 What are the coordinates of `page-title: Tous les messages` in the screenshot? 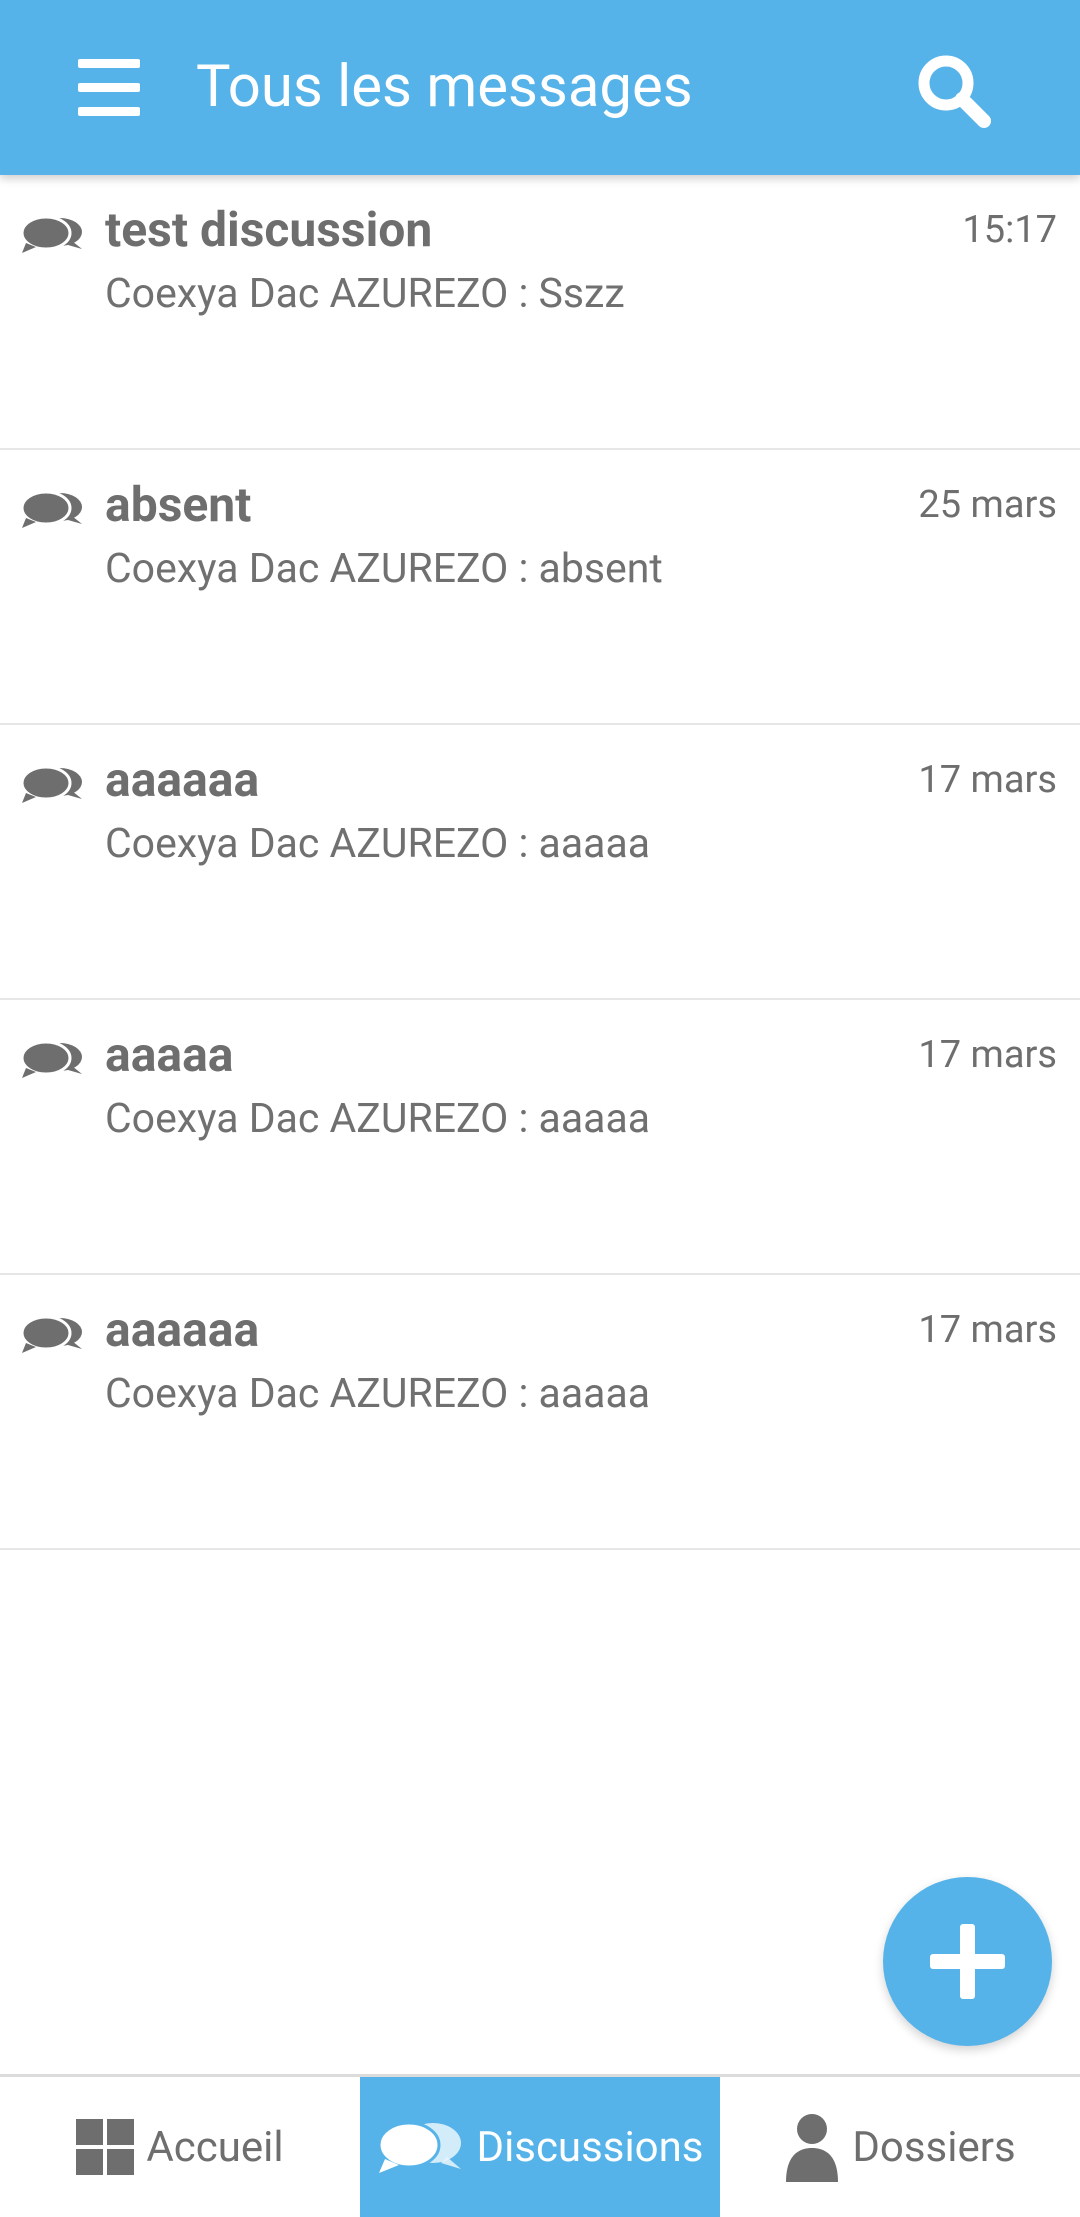 It's located at (444, 87).